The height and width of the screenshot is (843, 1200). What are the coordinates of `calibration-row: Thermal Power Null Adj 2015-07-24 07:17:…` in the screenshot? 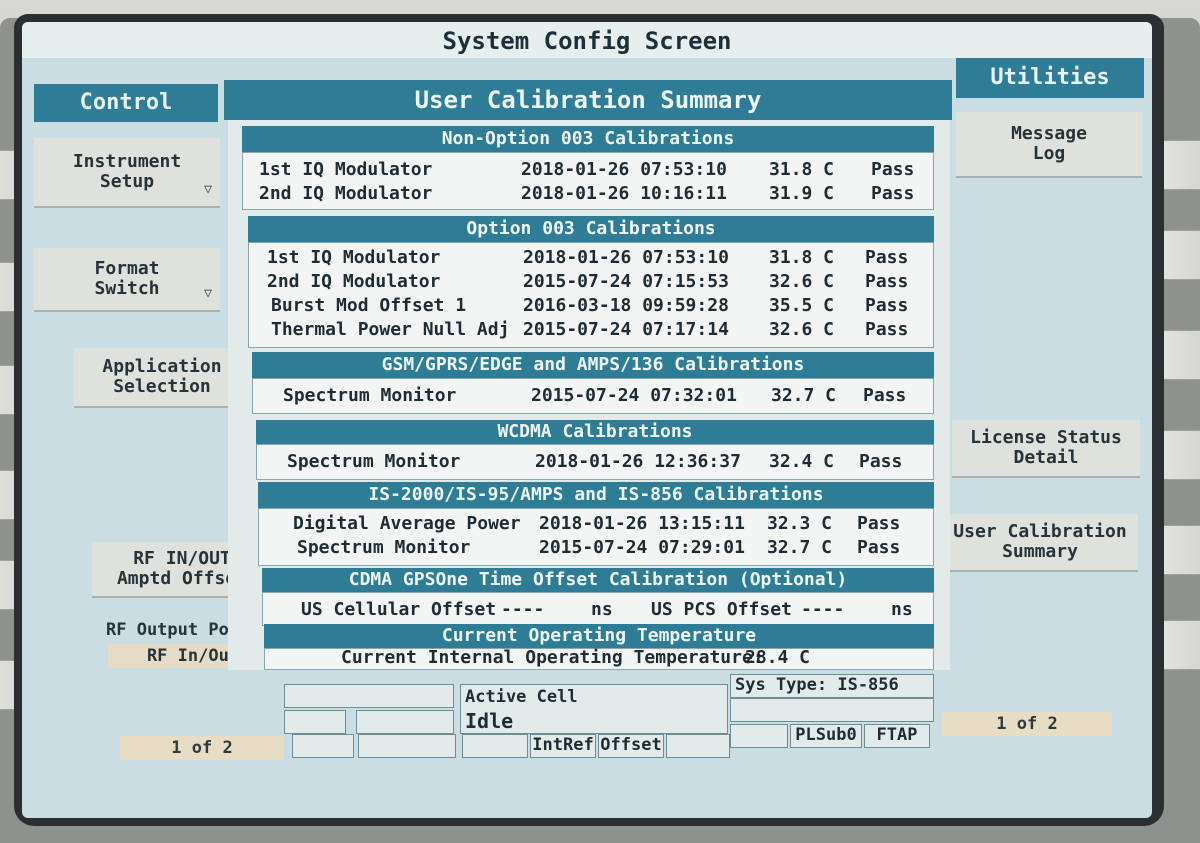 It's located at (599, 330).